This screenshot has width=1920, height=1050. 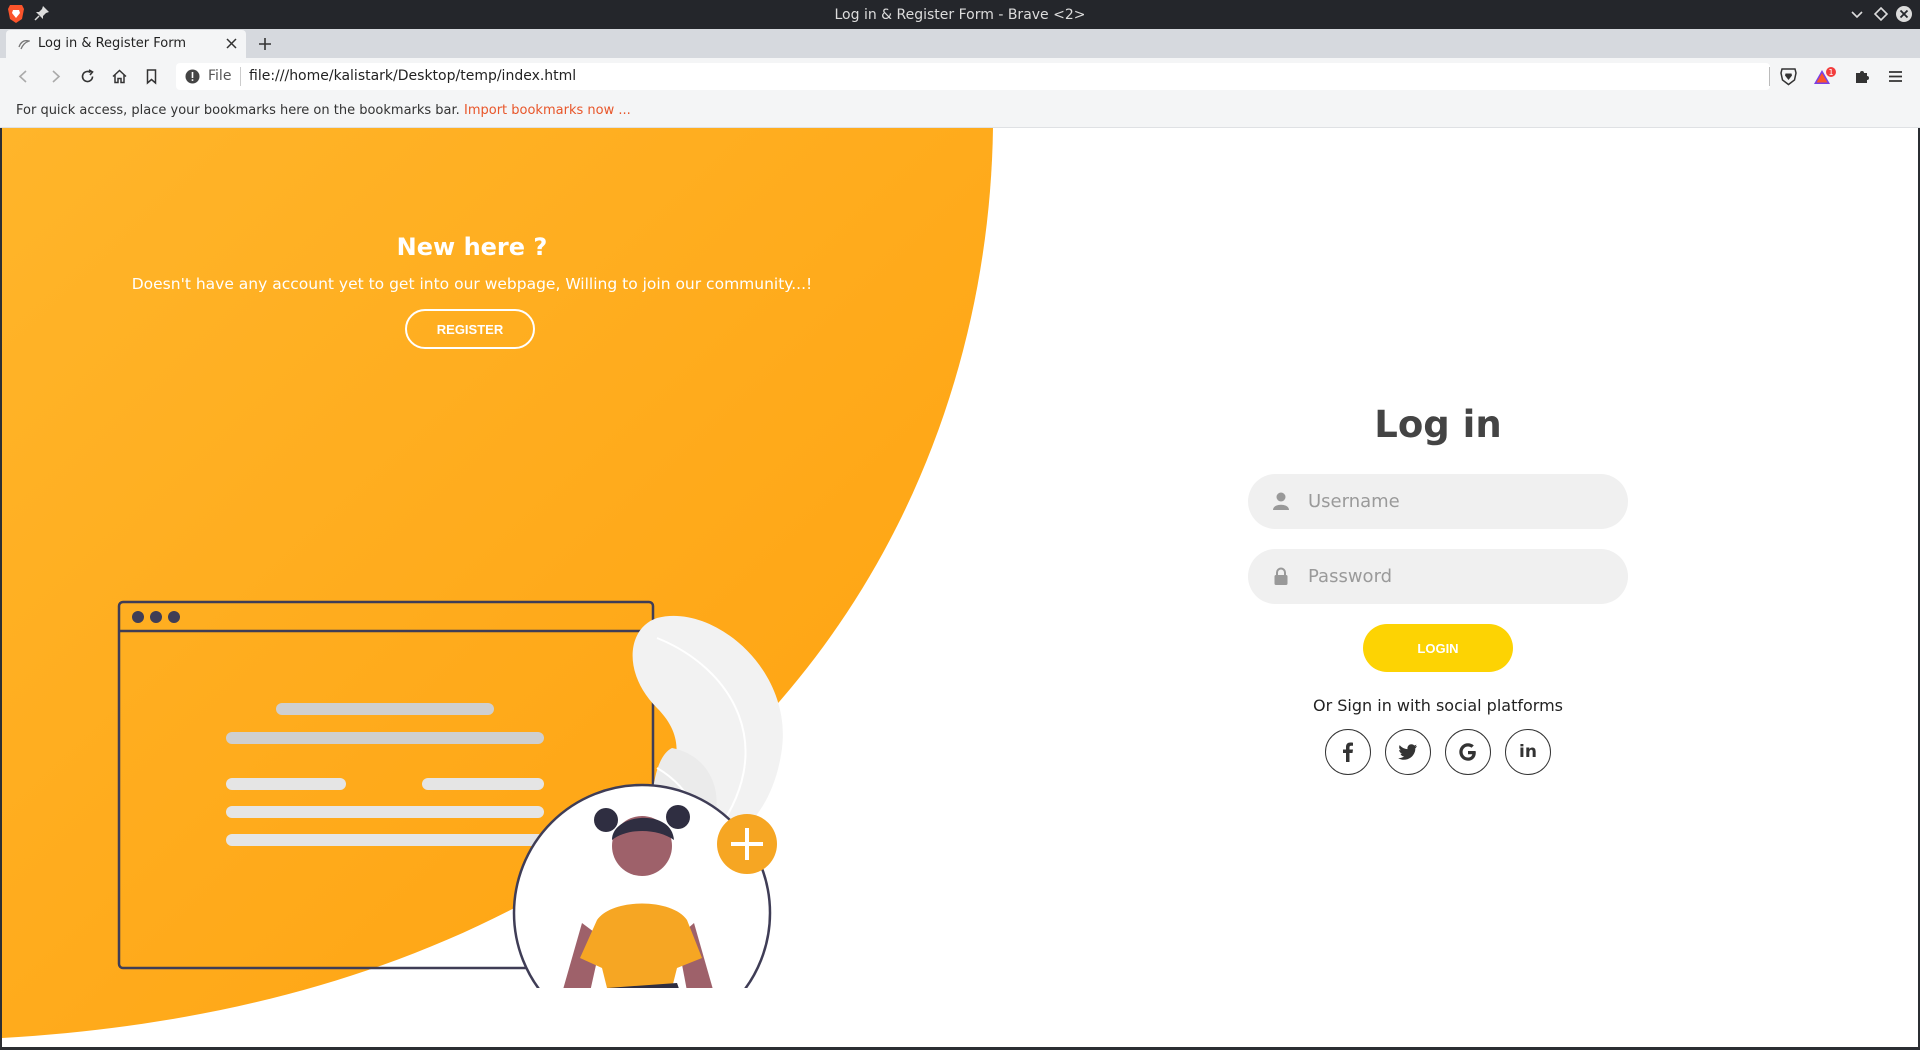 What do you see at coordinates (1281, 501) in the screenshot?
I see `user-icon` at bounding box center [1281, 501].